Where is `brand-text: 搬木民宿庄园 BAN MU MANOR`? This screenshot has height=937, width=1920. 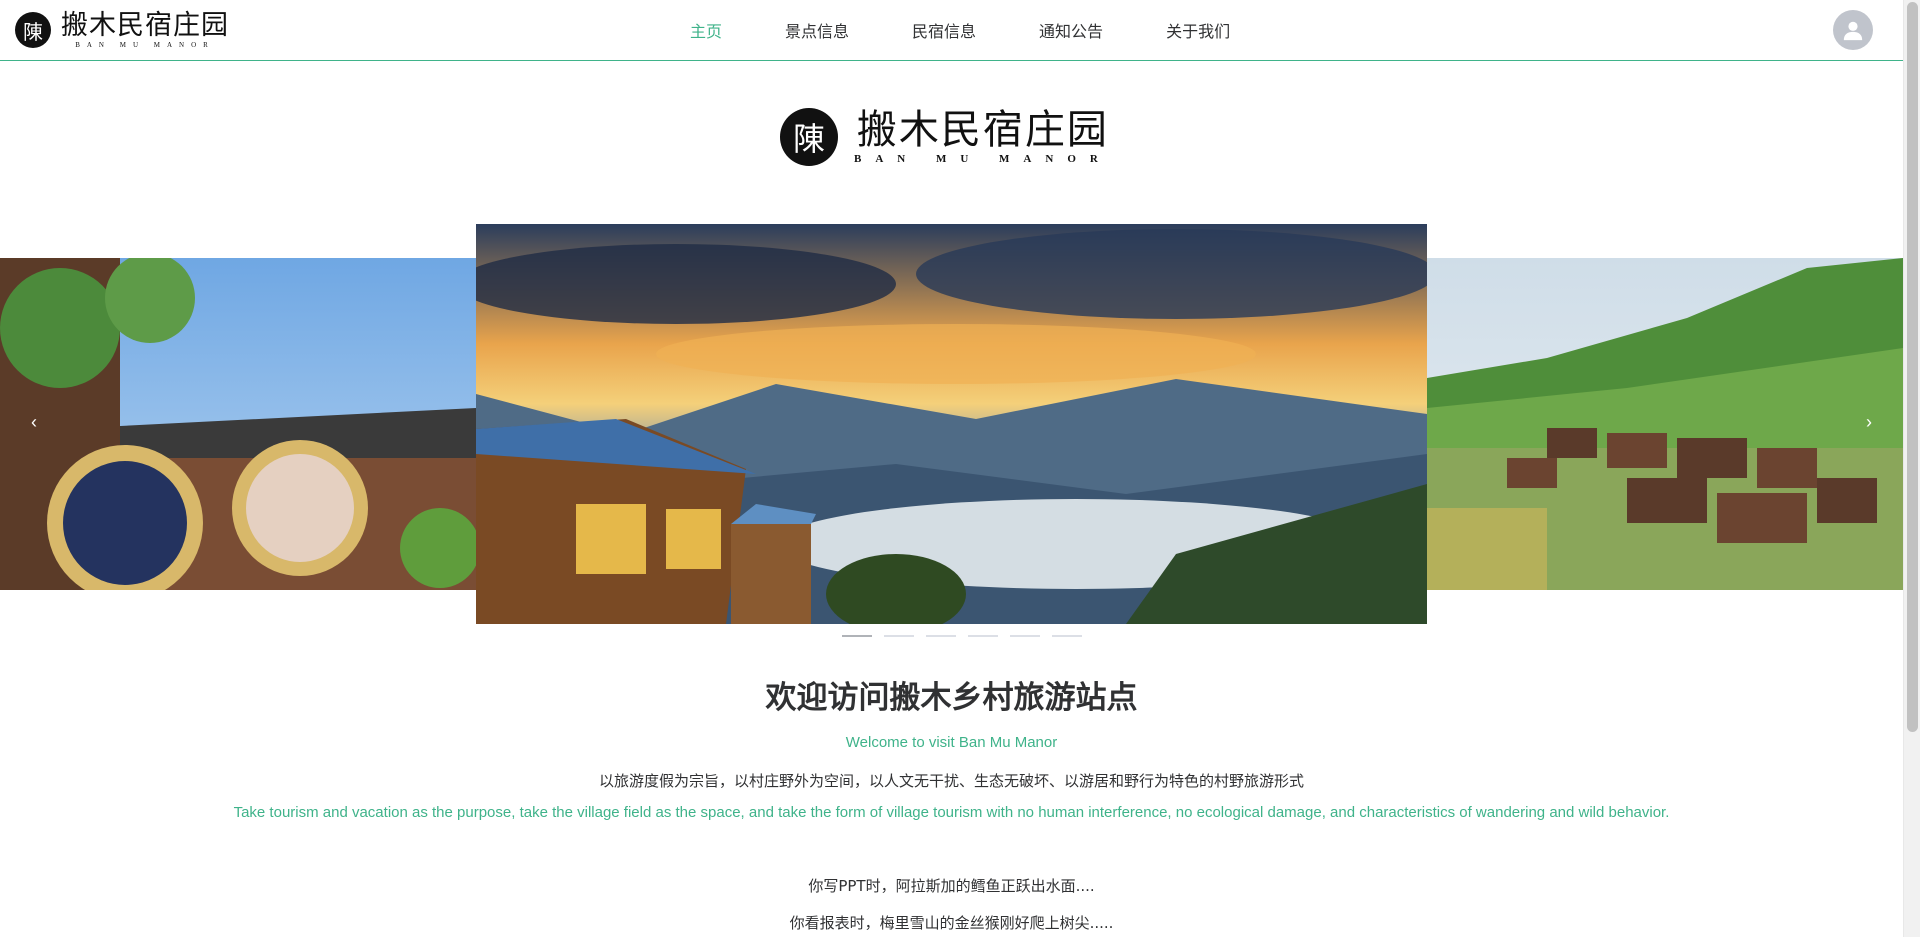
brand-text: 搬木民宿庄园 BAN MU MANOR is located at coordinates (983, 137).